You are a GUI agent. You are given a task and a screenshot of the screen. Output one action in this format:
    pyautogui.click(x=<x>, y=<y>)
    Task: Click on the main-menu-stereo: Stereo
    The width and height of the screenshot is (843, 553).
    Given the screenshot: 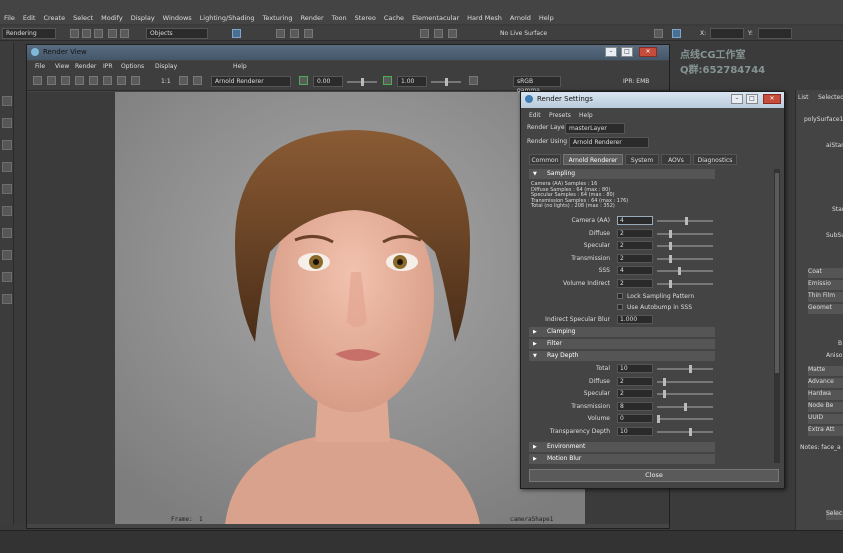 What is the action you would take?
    pyautogui.click(x=365, y=18)
    